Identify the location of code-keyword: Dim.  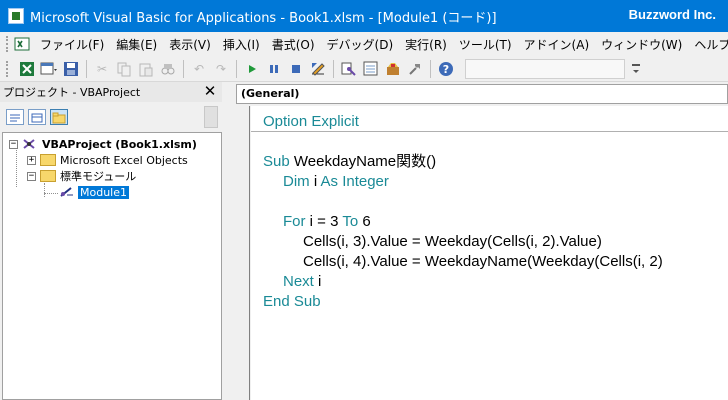
(296, 181).